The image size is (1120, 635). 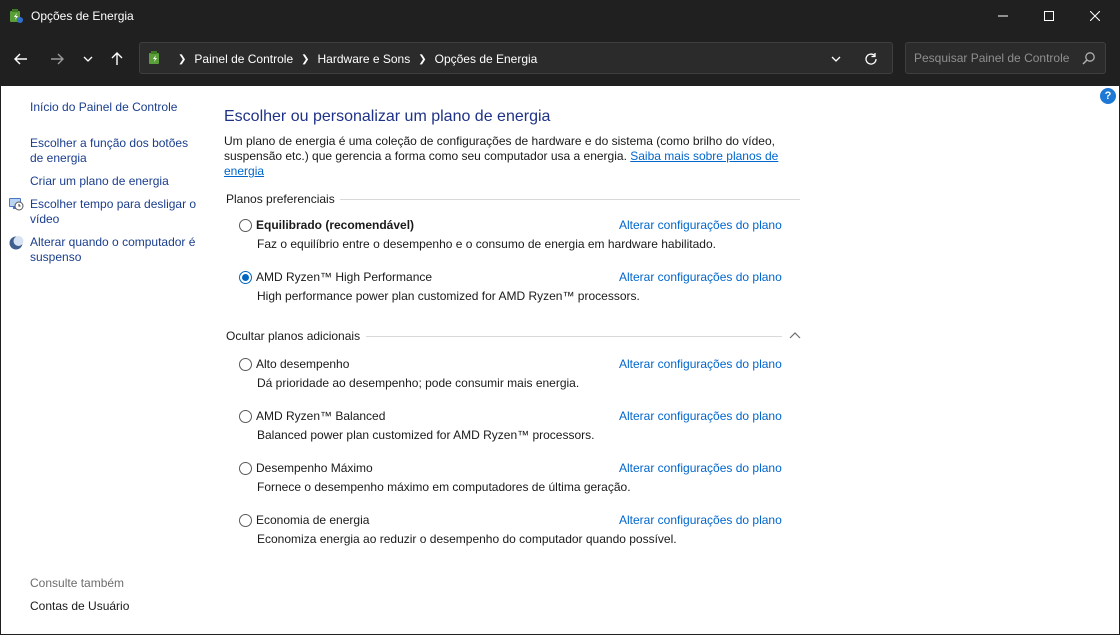 What do you see at coordinates (79, 606) in the screenshot?
I see `sidebar-link-user-accounts: Contas de Usuário` at bounding box center [79, 606].